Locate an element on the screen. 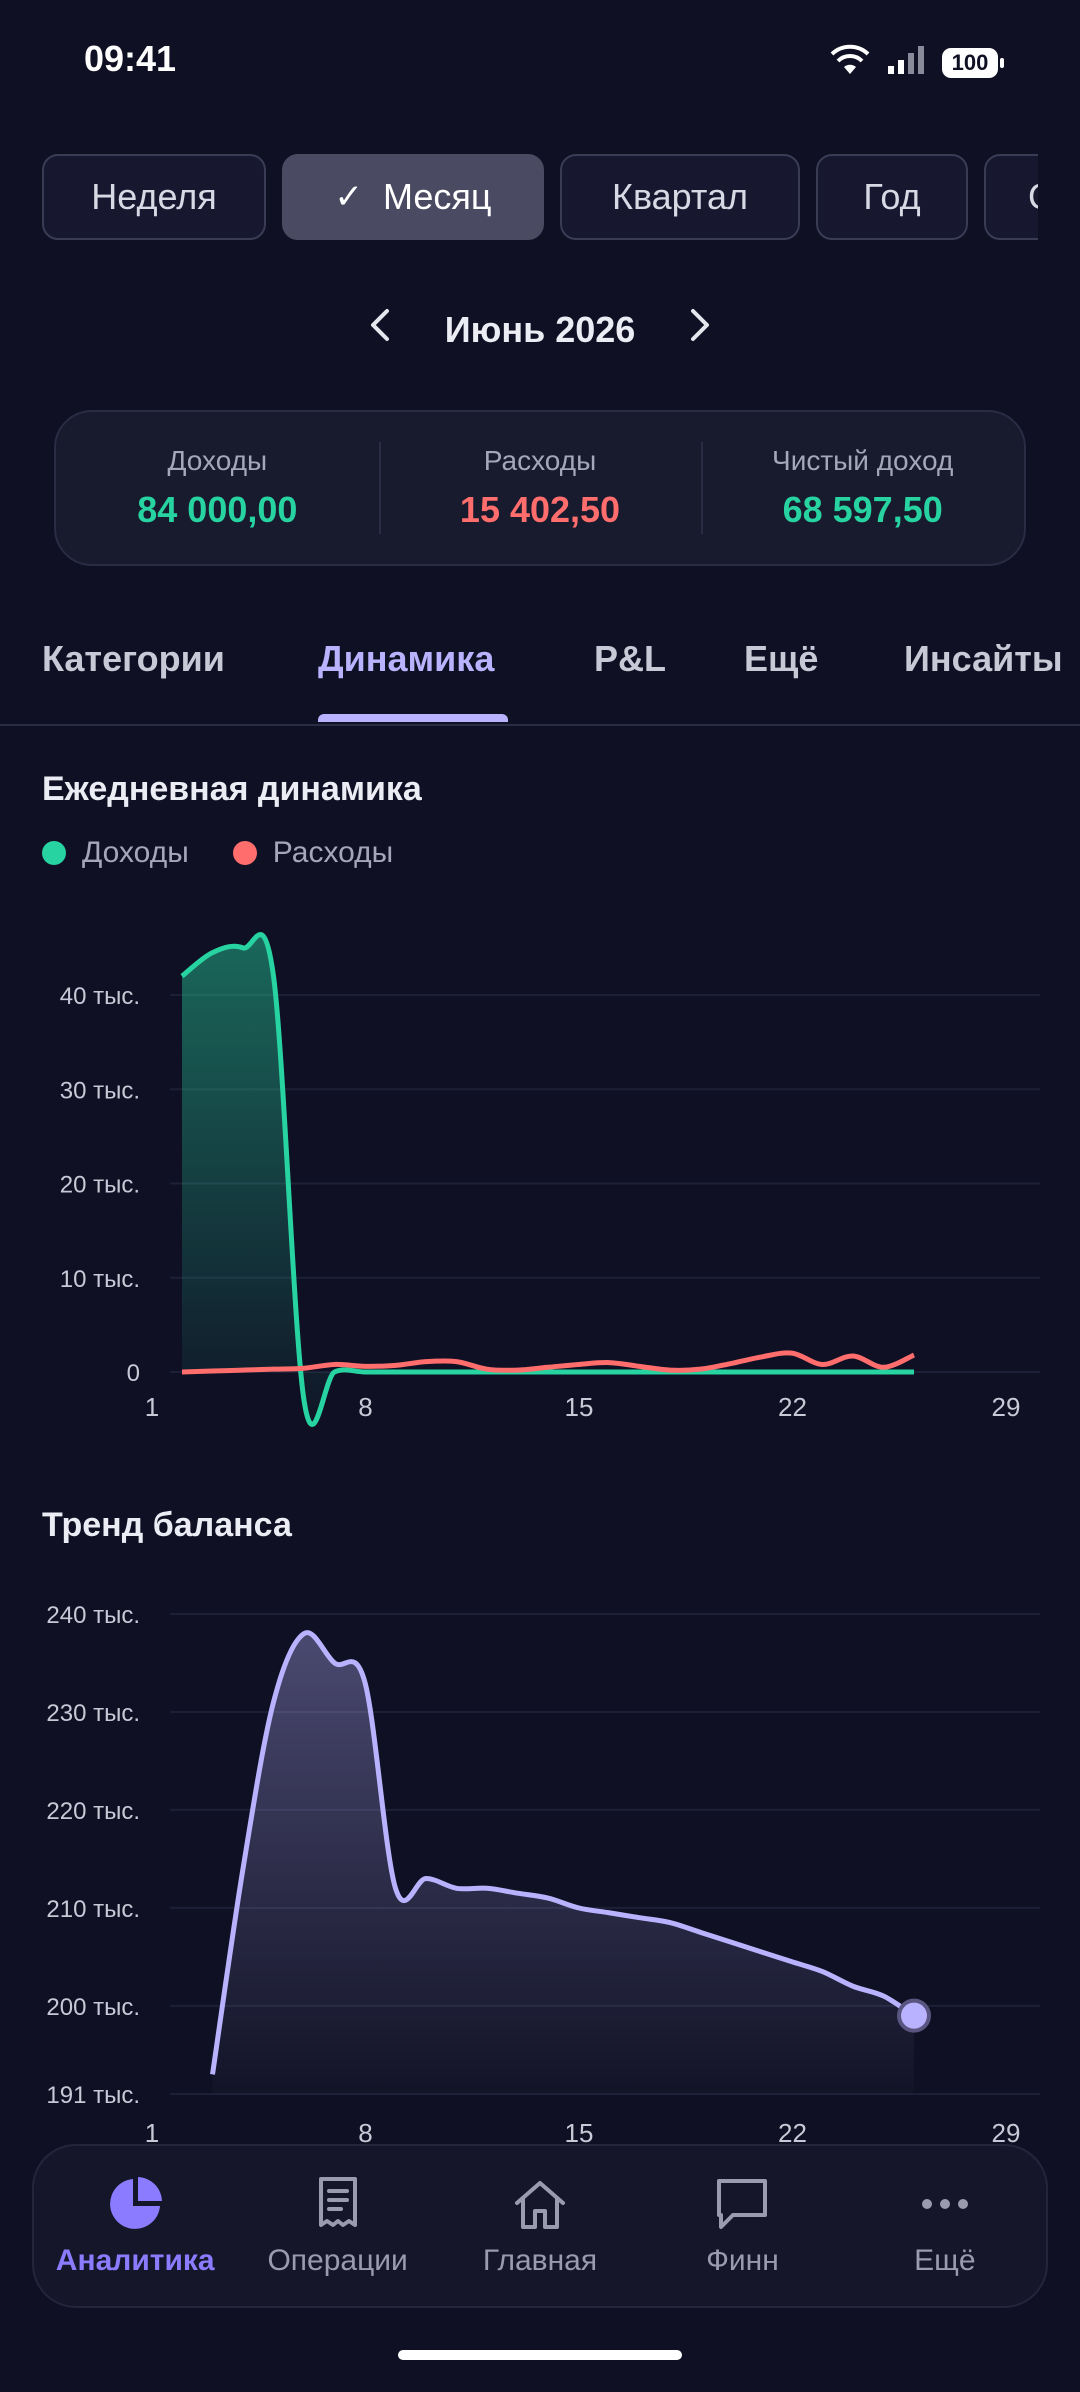 The image size is (1080, 2392). month-label: Июнь 2026 is located at coordinates (540, 329).